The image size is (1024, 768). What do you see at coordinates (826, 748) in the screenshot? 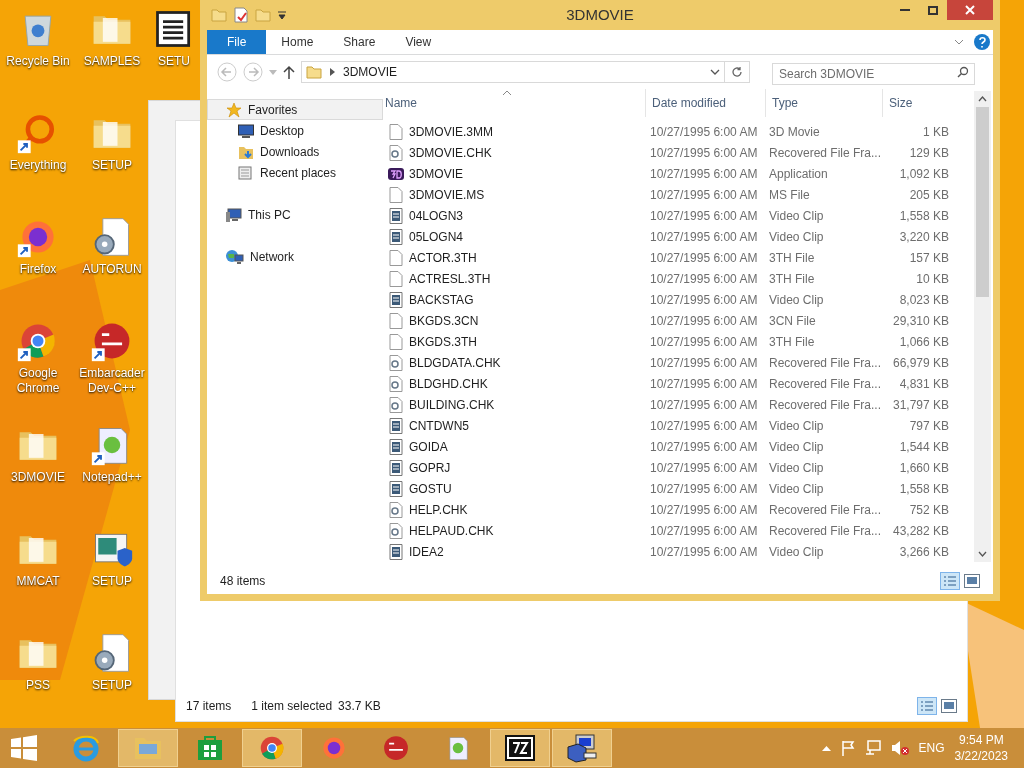
I see `tray-caret-icon` at bounding box center [826, 748].